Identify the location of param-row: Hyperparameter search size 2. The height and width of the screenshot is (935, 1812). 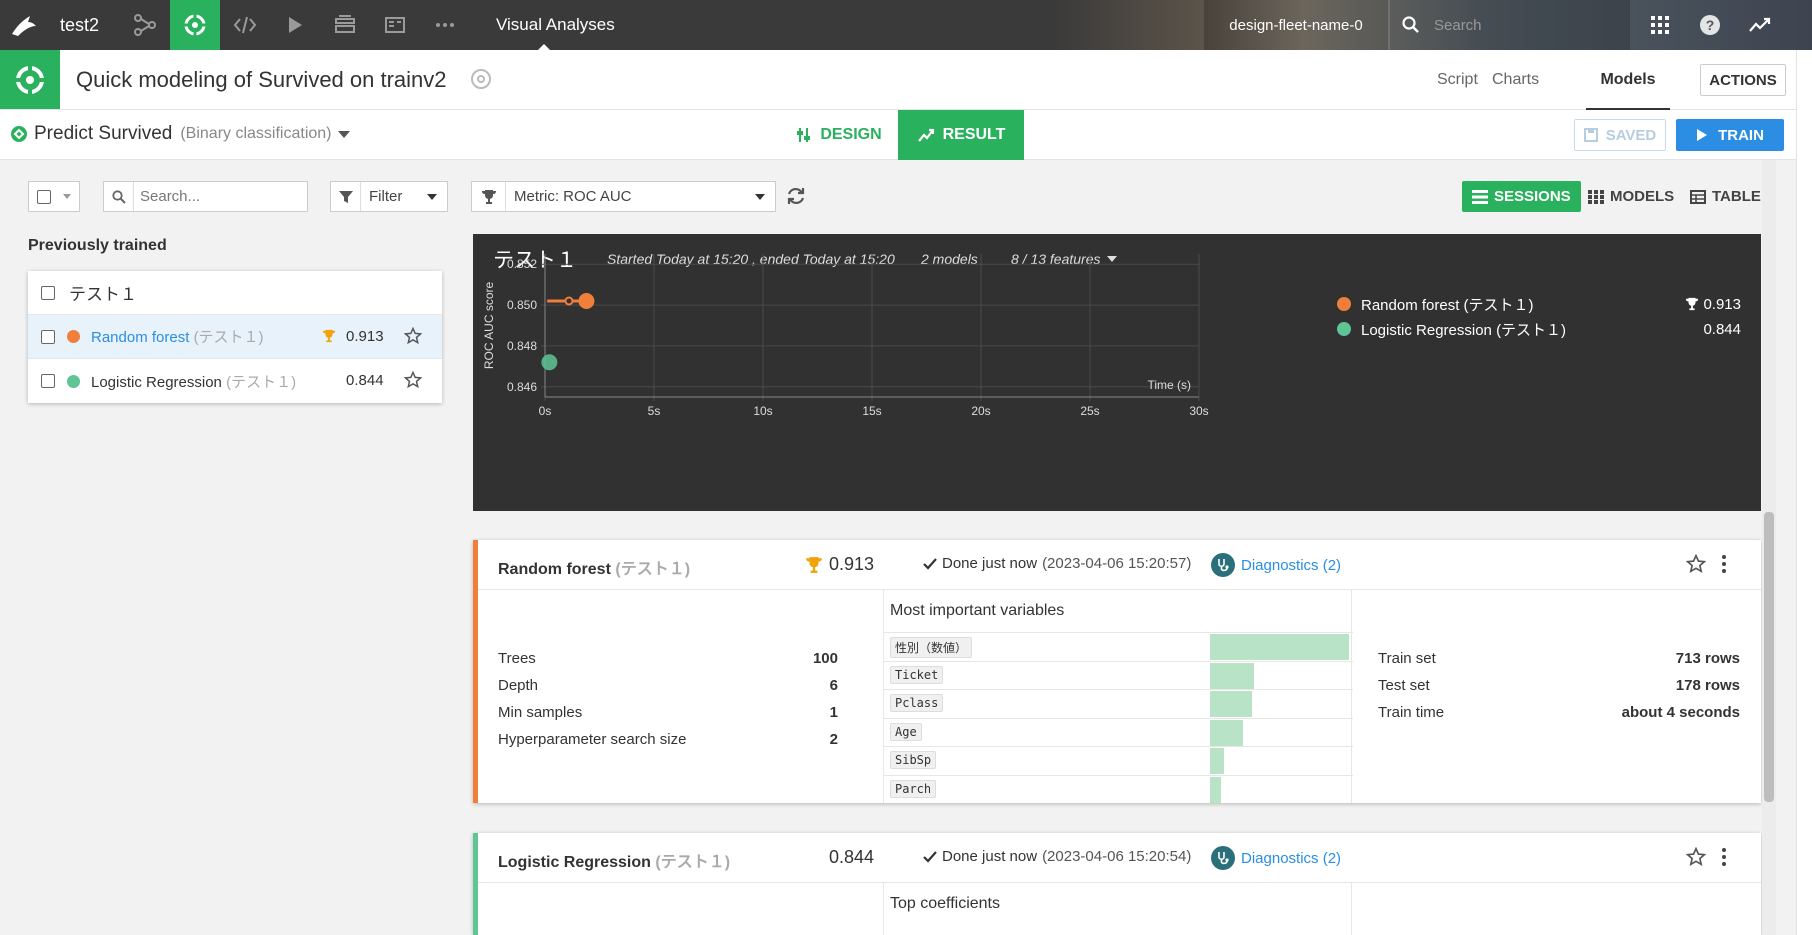
(668, 744).